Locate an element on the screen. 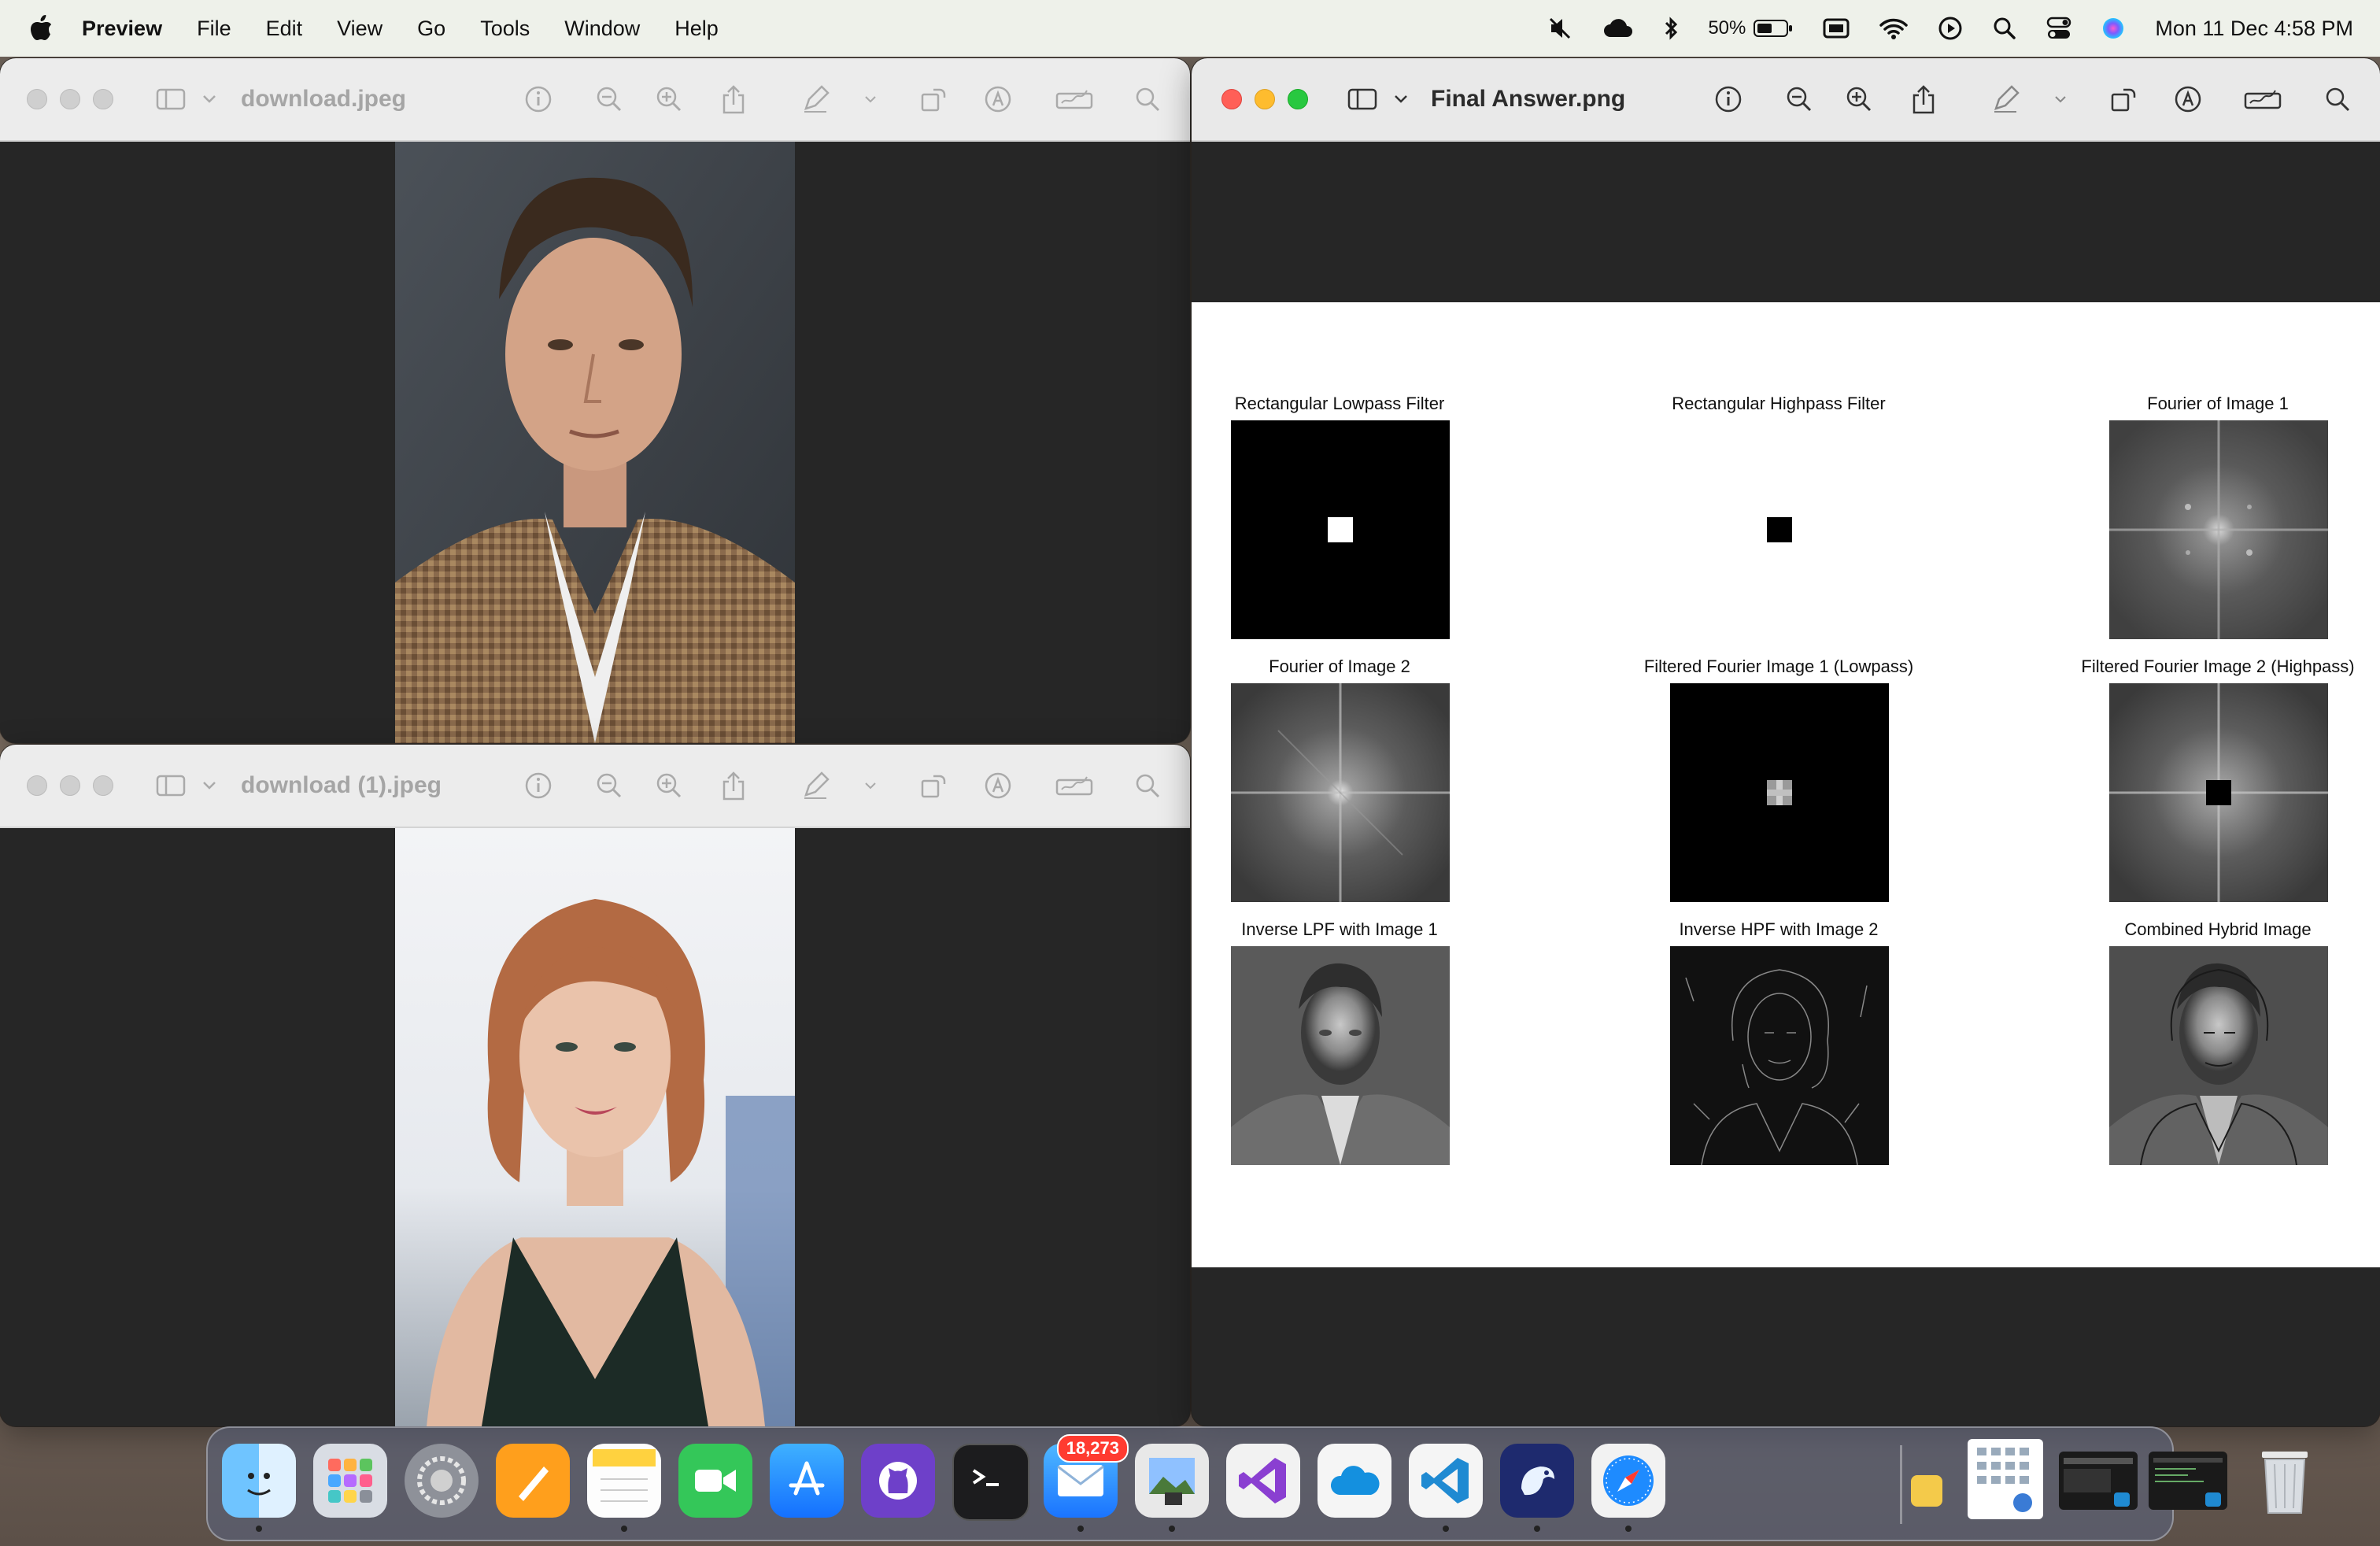 This screenshot has height=1546, width=2380. facetime-icon is located at coordinates (715, 1481).